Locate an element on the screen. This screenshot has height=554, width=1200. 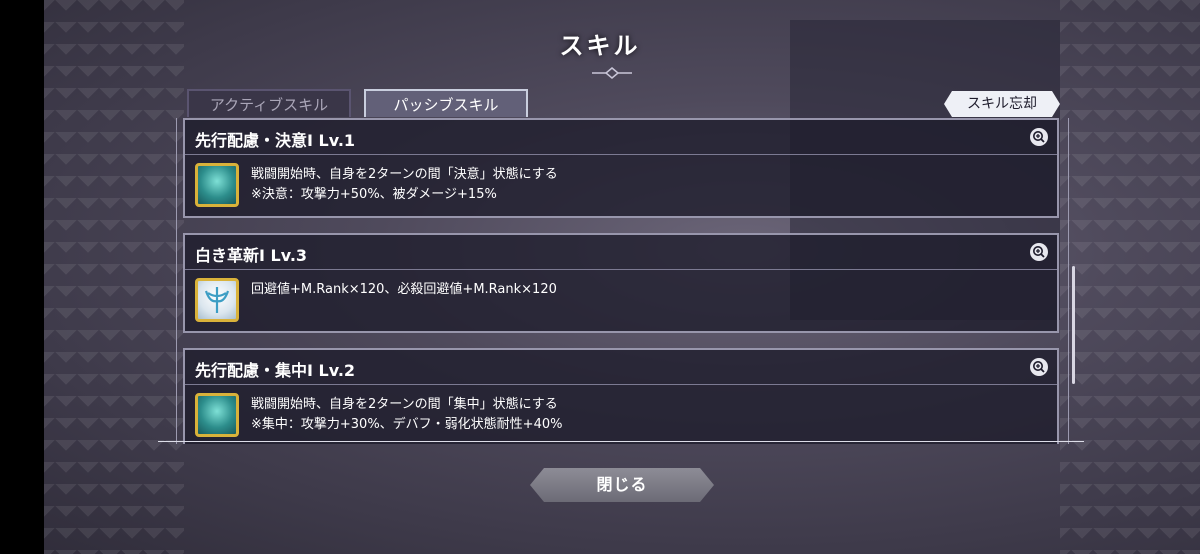
title-ornament-icon is located at coordinates (612, 73).